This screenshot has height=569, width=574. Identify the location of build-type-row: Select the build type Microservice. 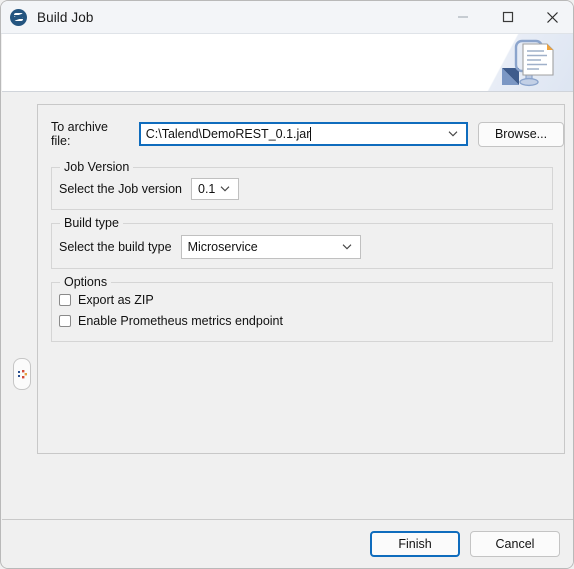
(210, 247).